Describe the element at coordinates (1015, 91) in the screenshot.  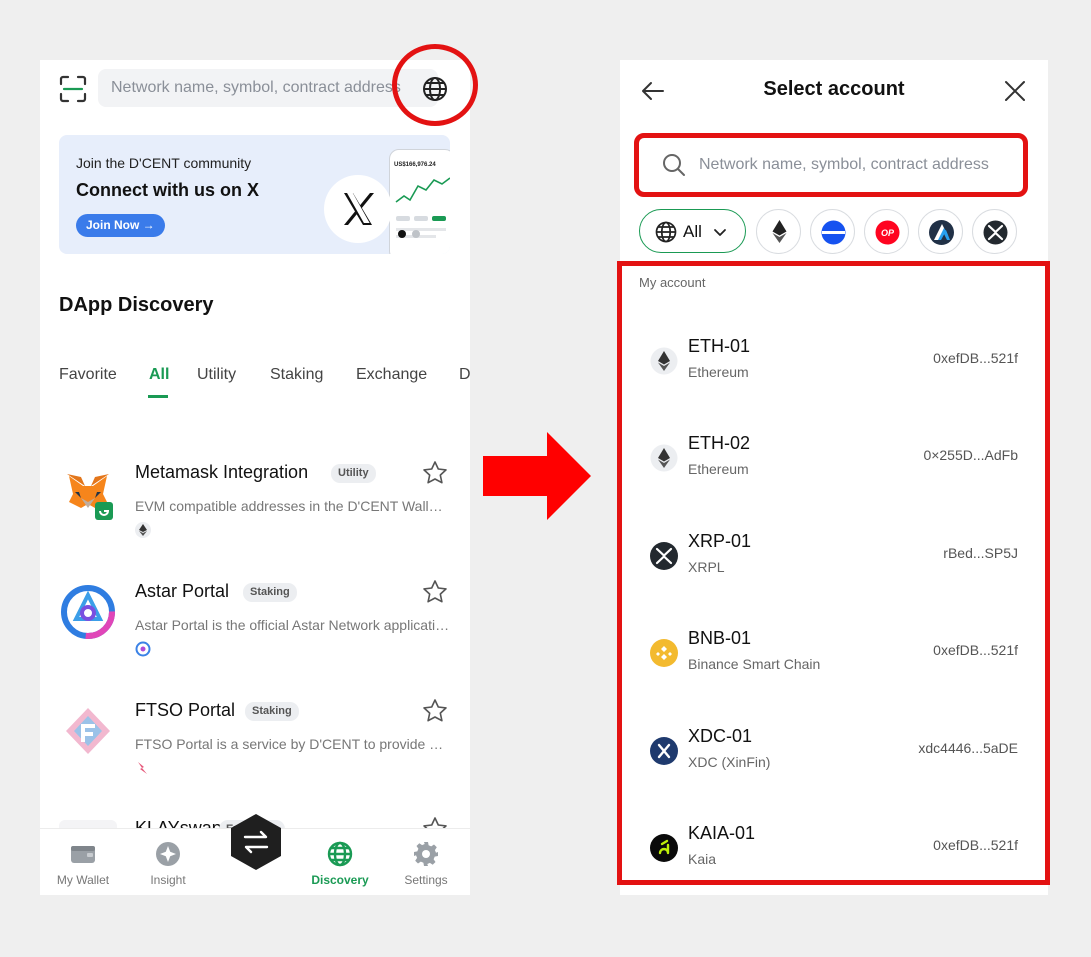
I see `close-icon` at that location.